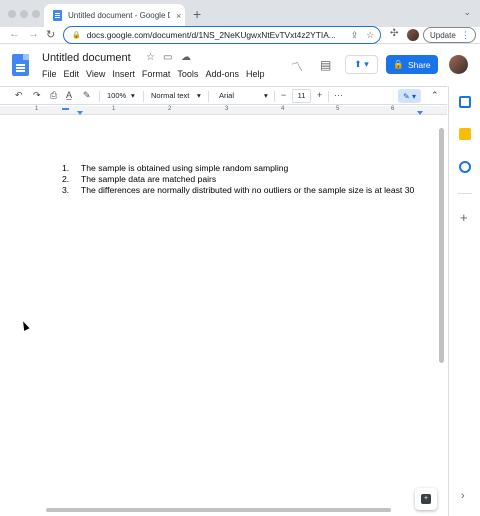 The height and width of the screenshot is (516, 480). Describe the element at coordinates (187, 74) in the screenshot. I see `menu-tools: Tools` at that location.